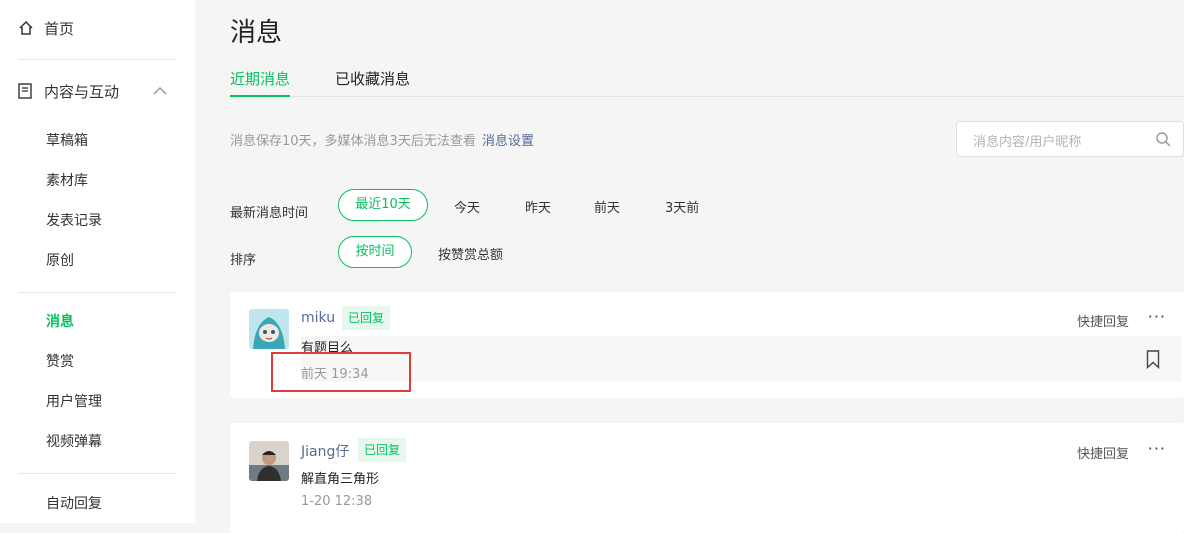 Image resolution: width=1184 pixels, height=533 pixels. I want to click on sidebar-item-home: 首页, so click(46, 28).